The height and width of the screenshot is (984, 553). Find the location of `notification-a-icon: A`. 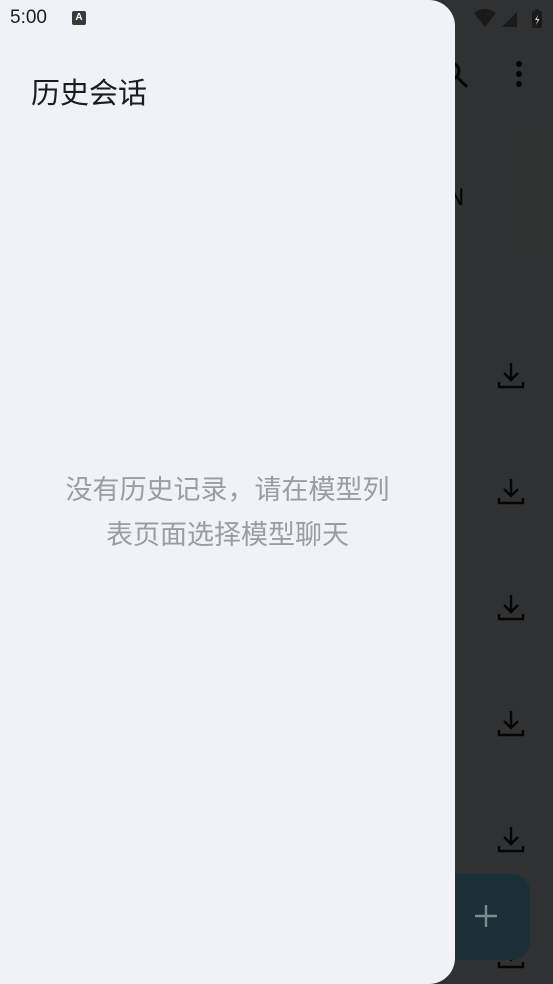

notification-a-icon: A is located at coordinates (79, 18).